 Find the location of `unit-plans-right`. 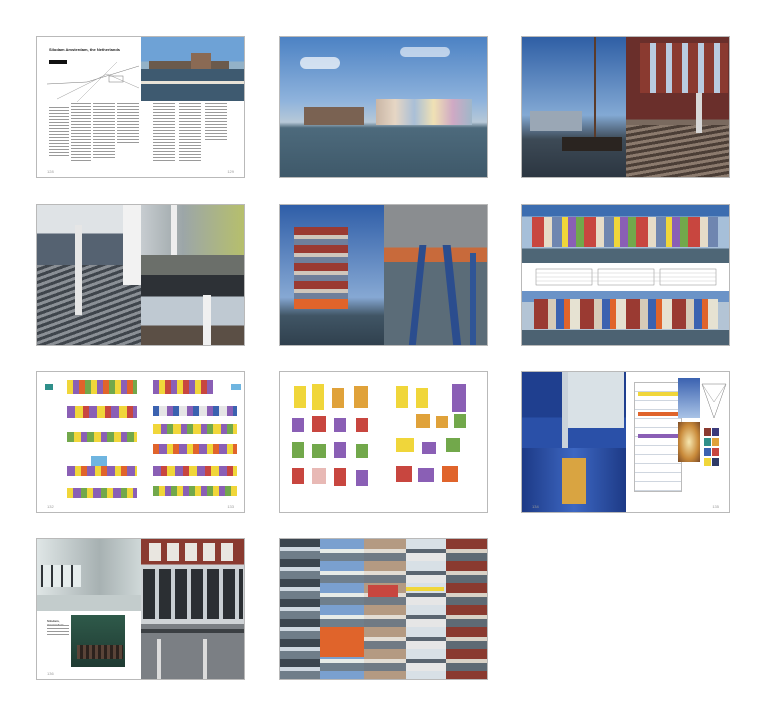

unit-plans-right is located at coordinates (435, 442).